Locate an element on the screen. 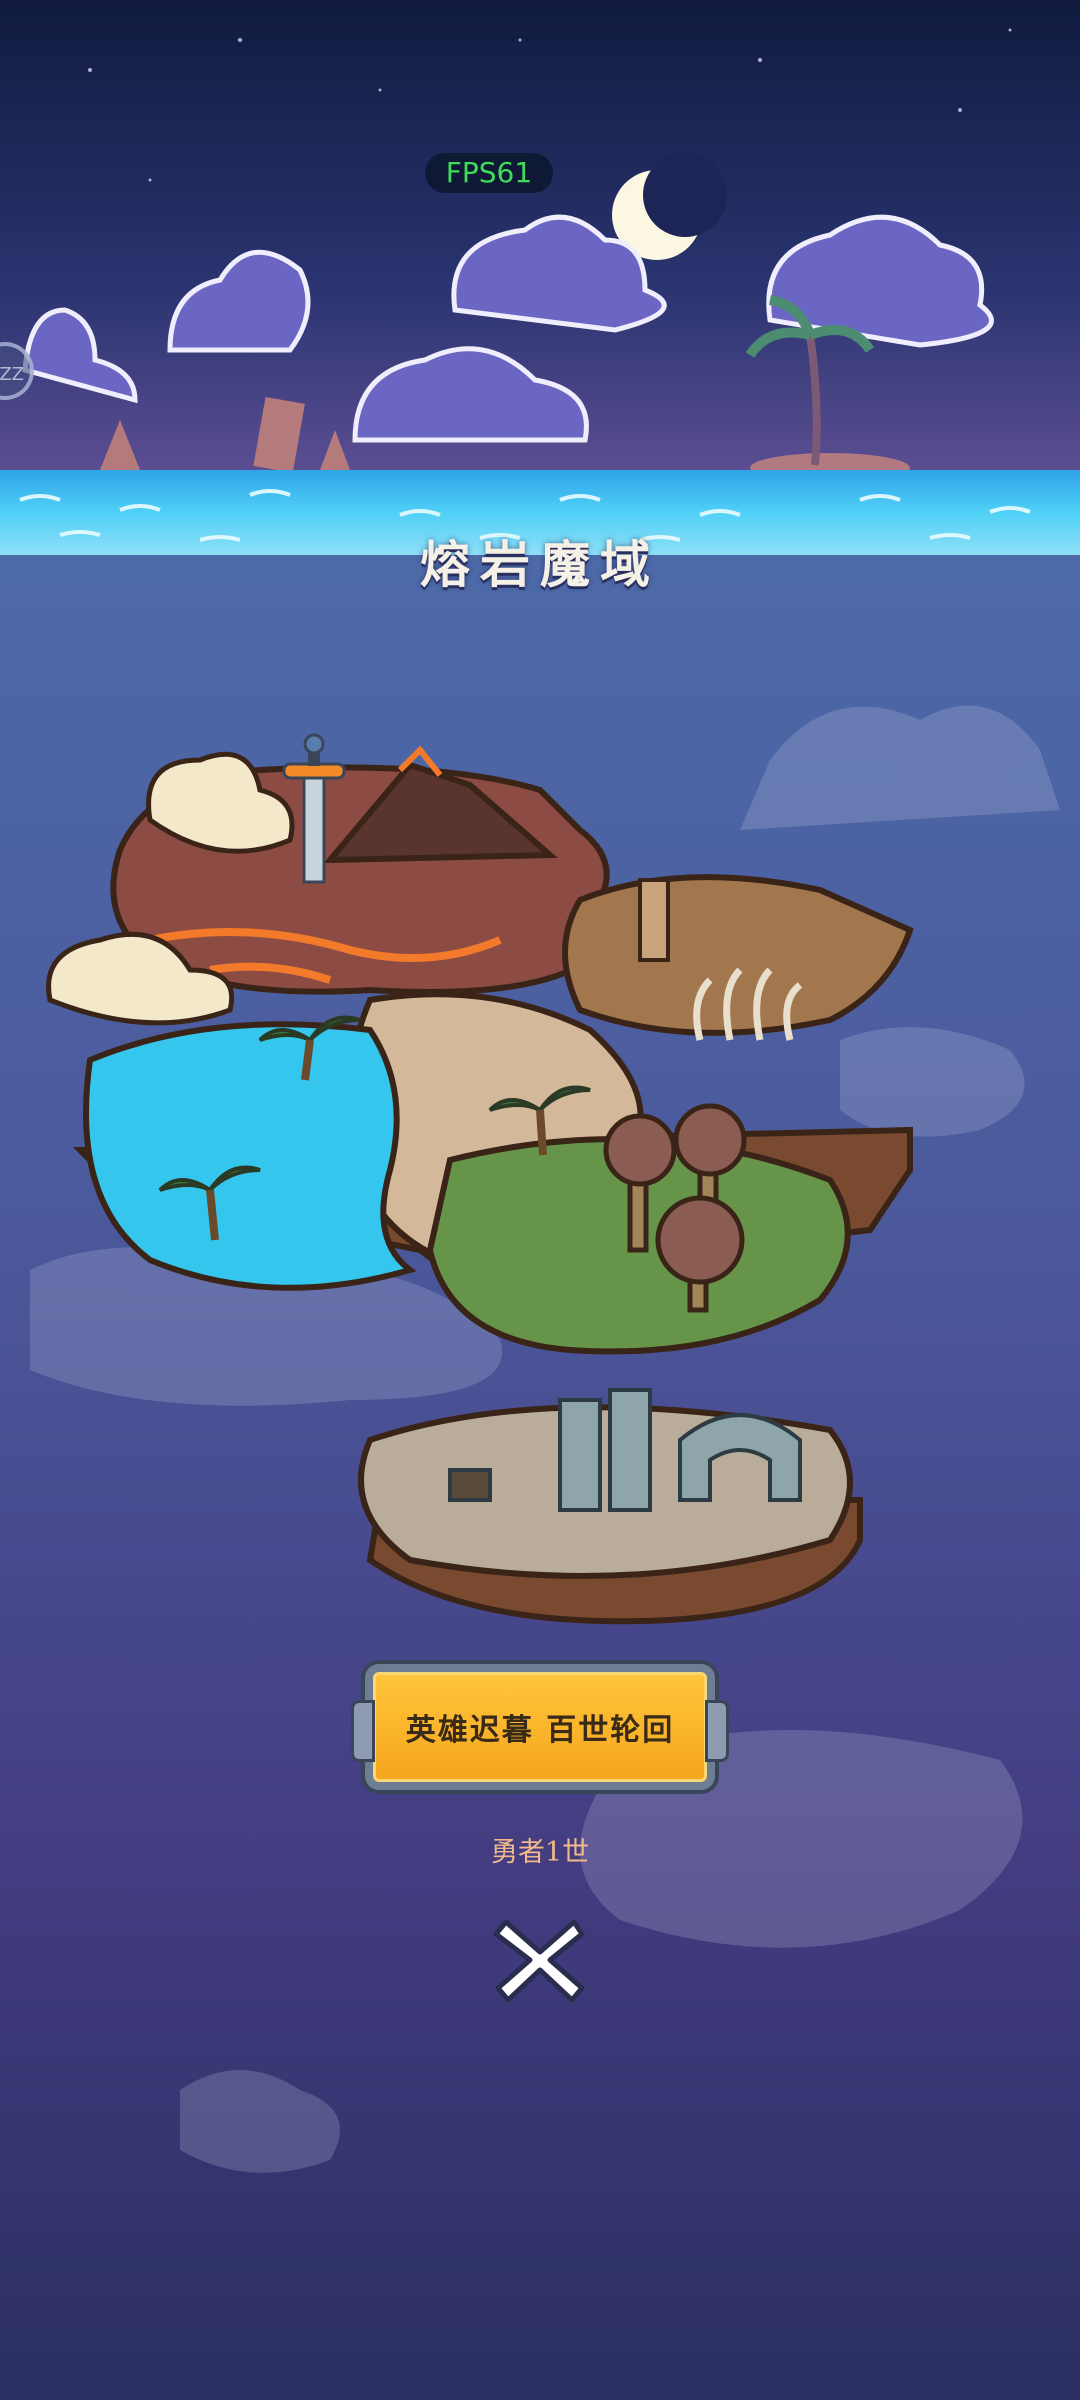  close-icon is located at coordinates (539, 1961).